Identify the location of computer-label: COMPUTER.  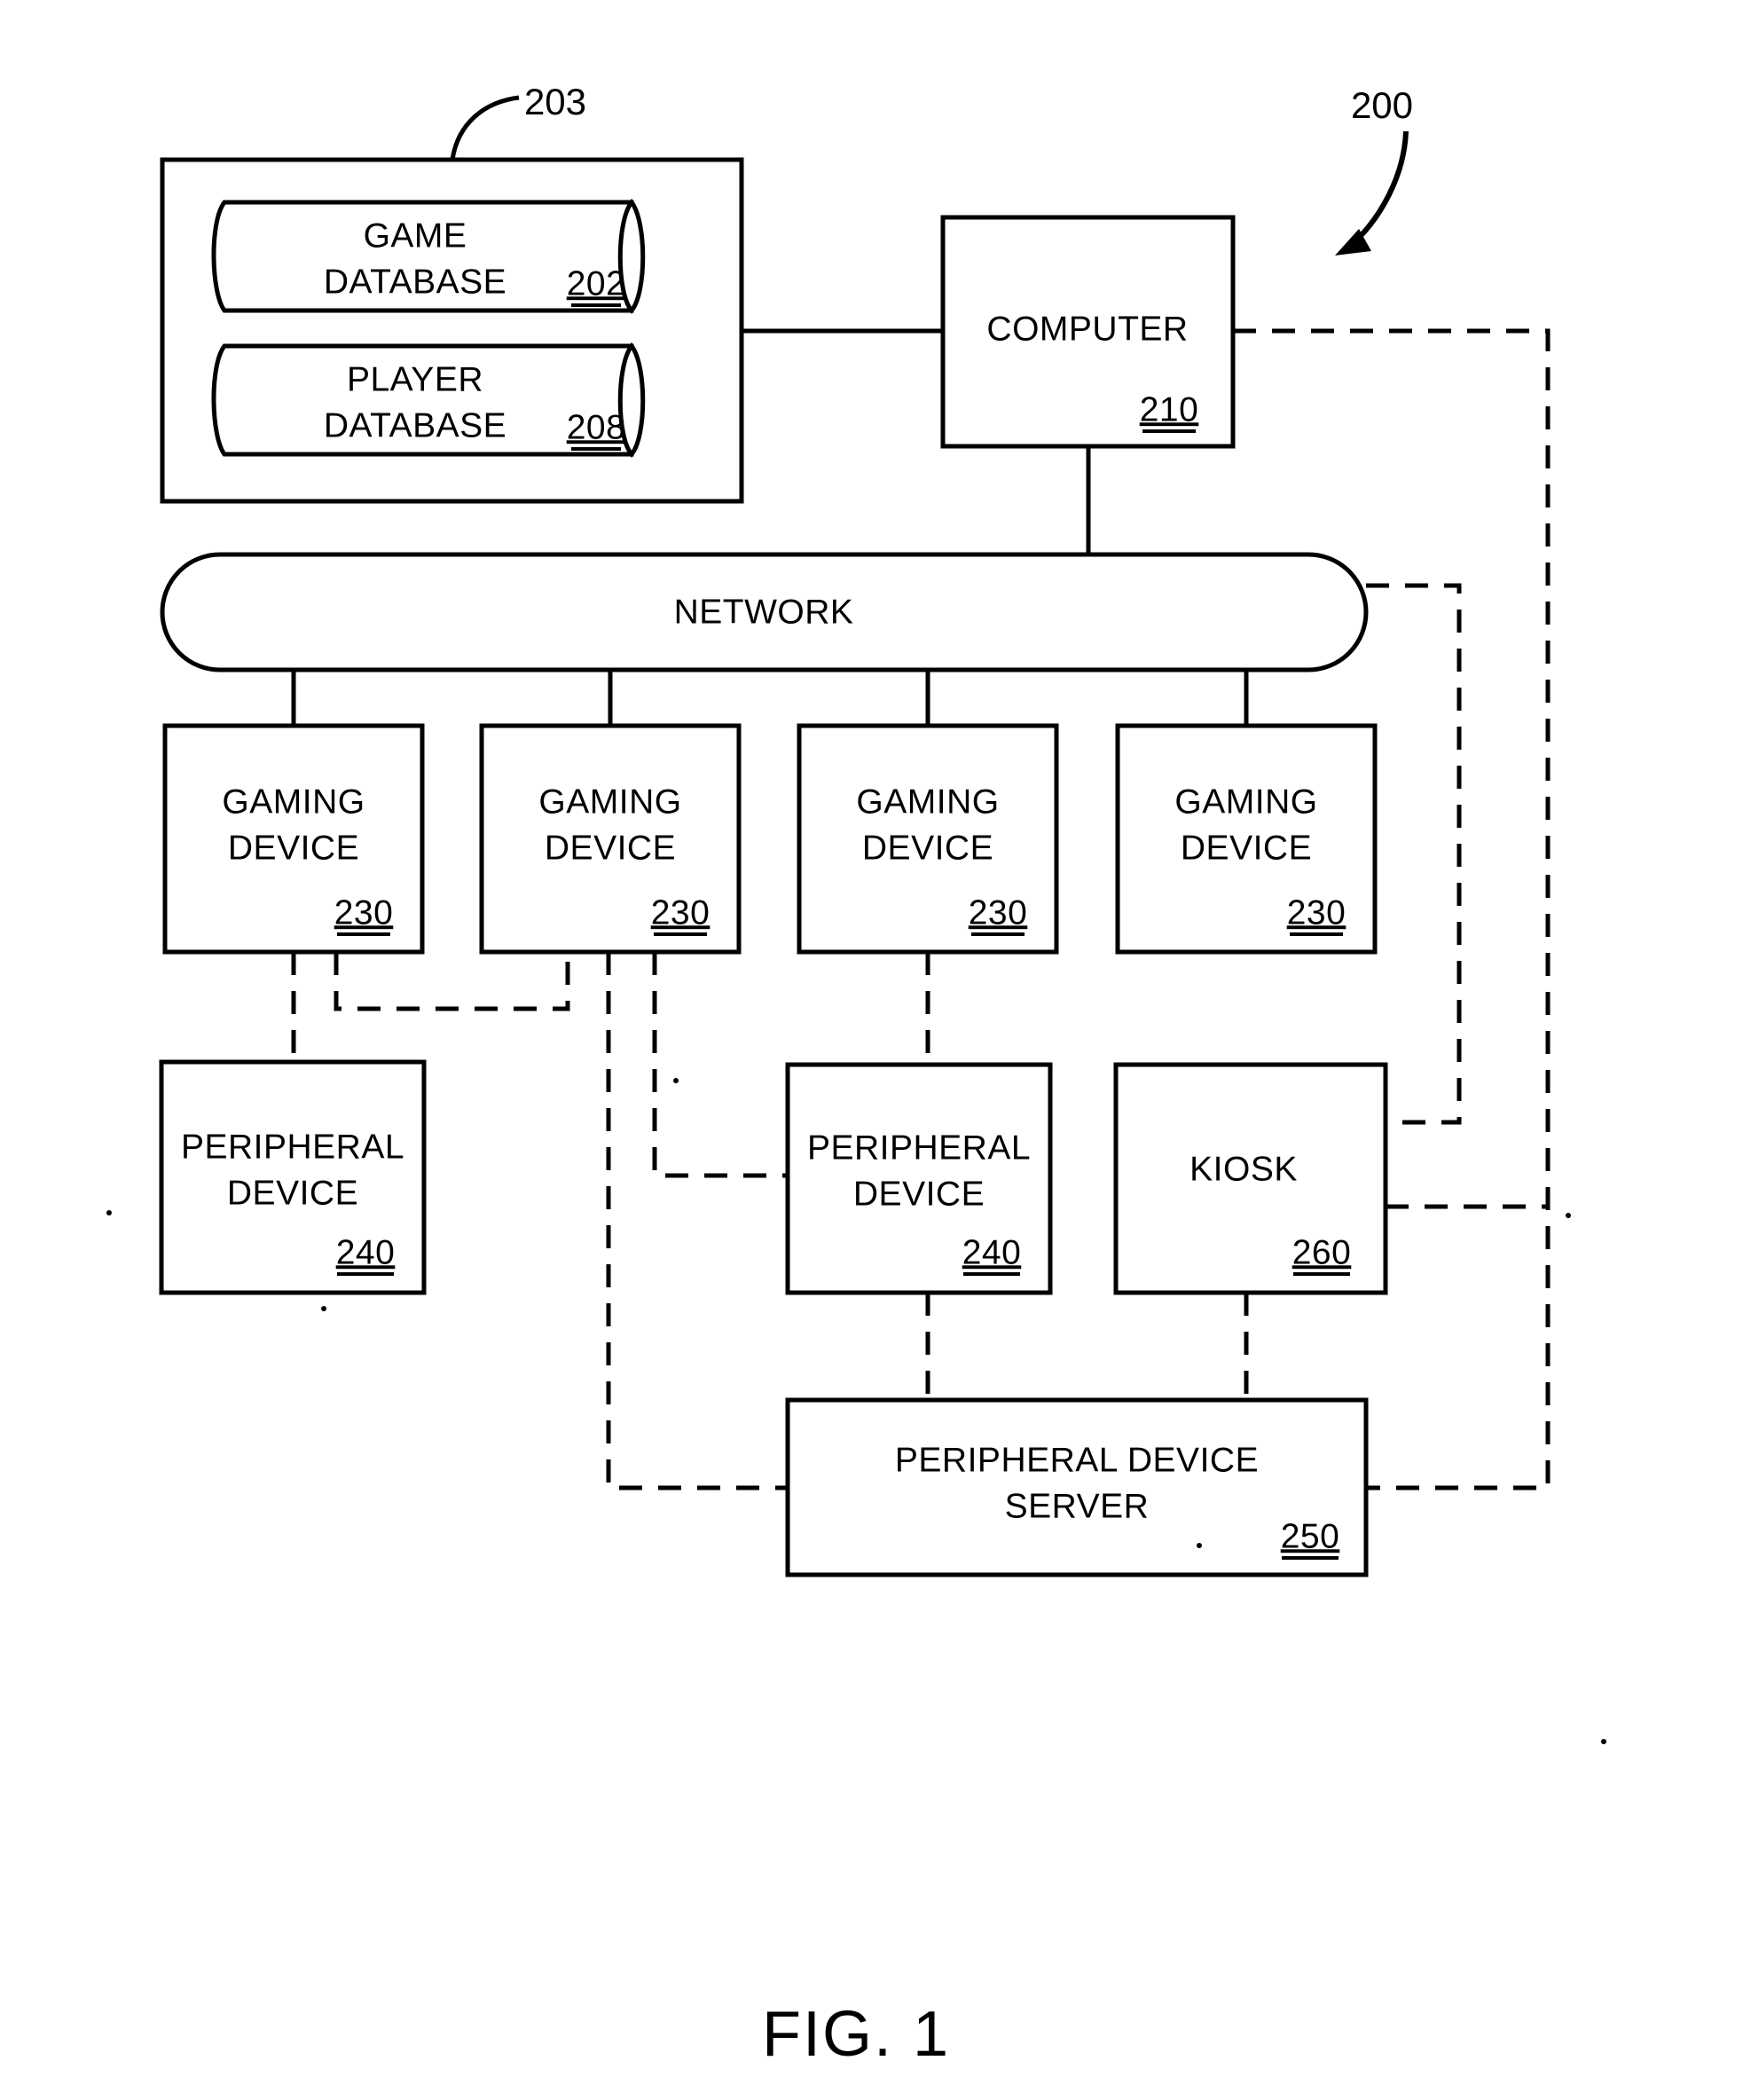
(1087, 329).